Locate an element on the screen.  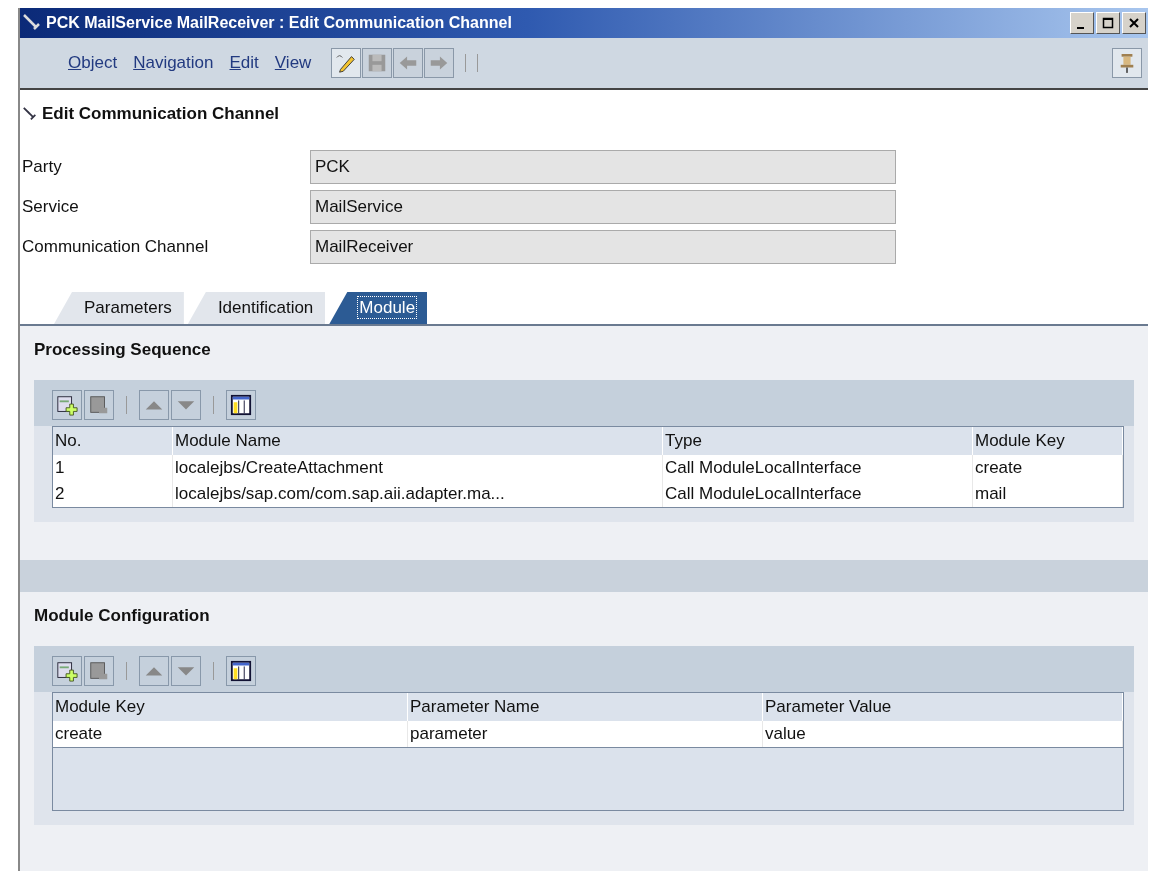
column-header: Parameter Value is located at coordinates (943, 707).